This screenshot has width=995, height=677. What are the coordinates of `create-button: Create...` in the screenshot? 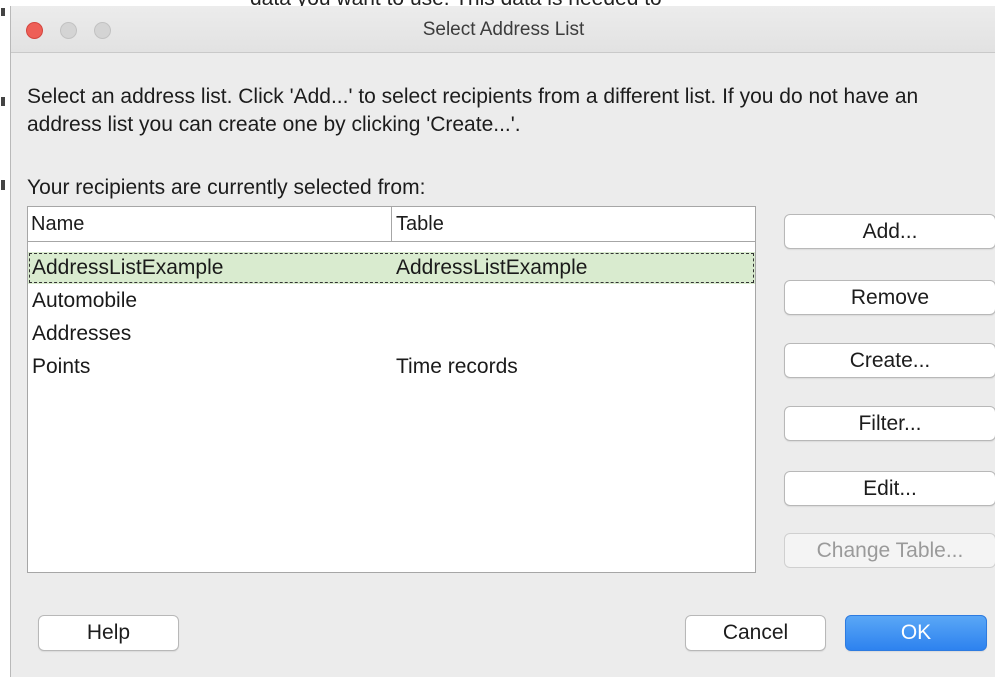 It's located at (889, 360).